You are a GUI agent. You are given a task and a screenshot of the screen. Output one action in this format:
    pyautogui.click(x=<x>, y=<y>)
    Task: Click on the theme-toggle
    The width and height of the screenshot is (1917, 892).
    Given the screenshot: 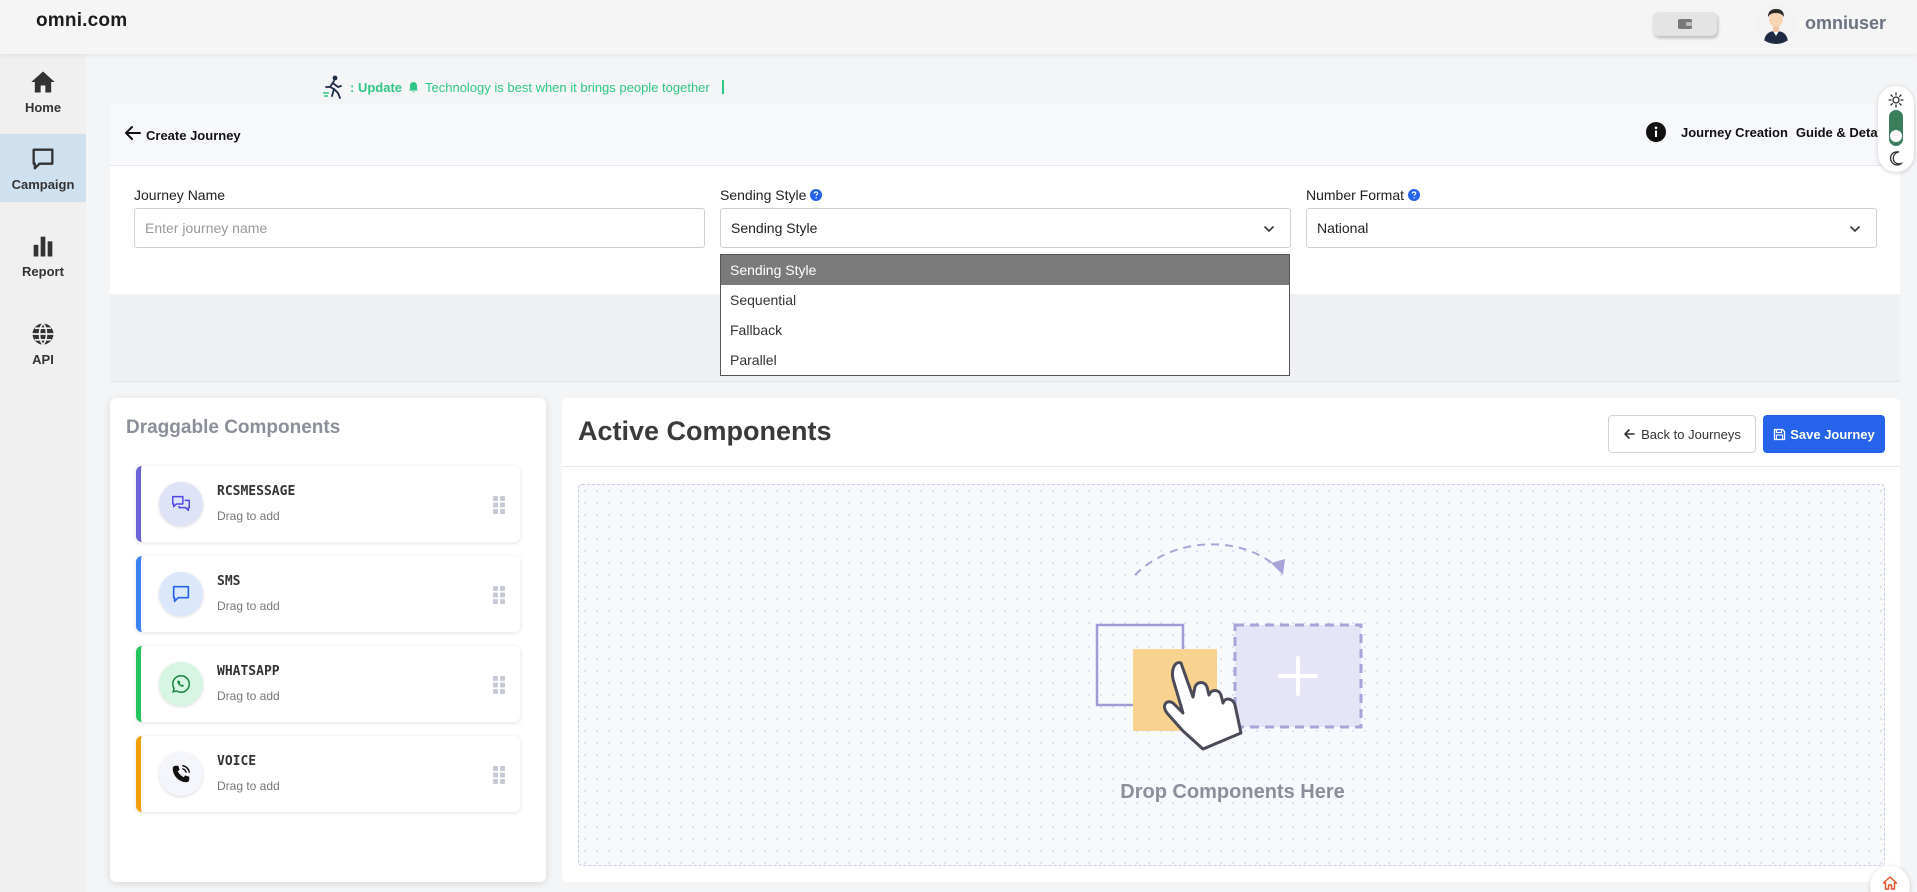 What is the action you would take?
    pyautogui.click(x=1896, y=129)
    